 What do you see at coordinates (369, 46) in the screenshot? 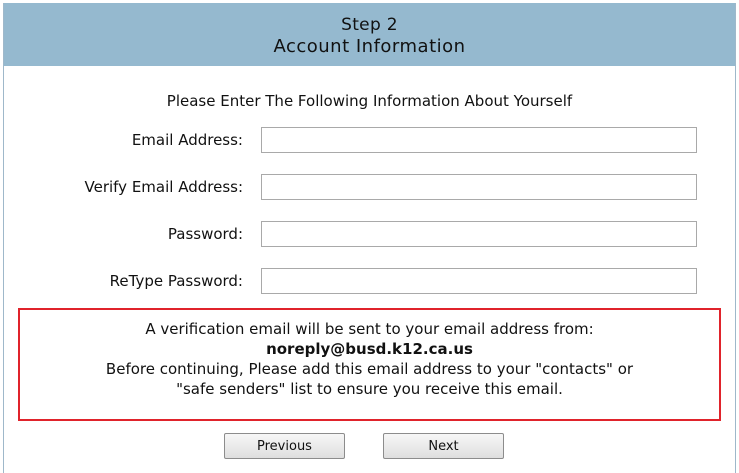
I see `step-title: Account Information` at bounding box center [369, 46].